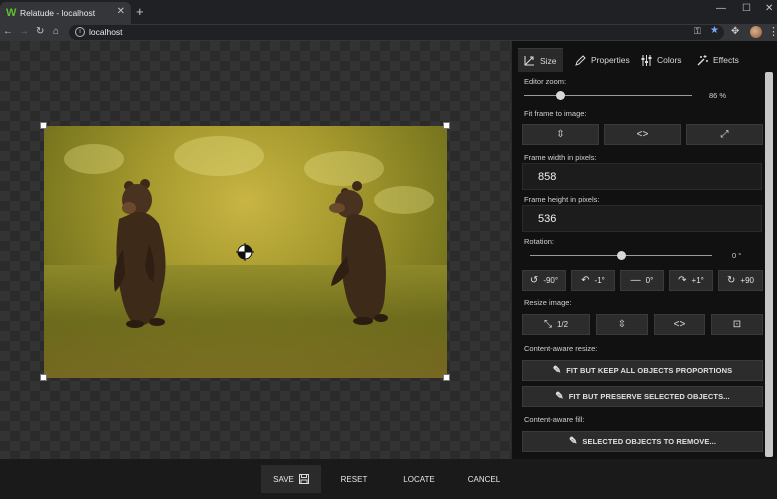 The width and height of the screenshot is (777, 499). What do you see at coordinates (772, 31) in the screenshot?
I see `browser-menu-icon: ⋮` at bounding box center [772, 31].